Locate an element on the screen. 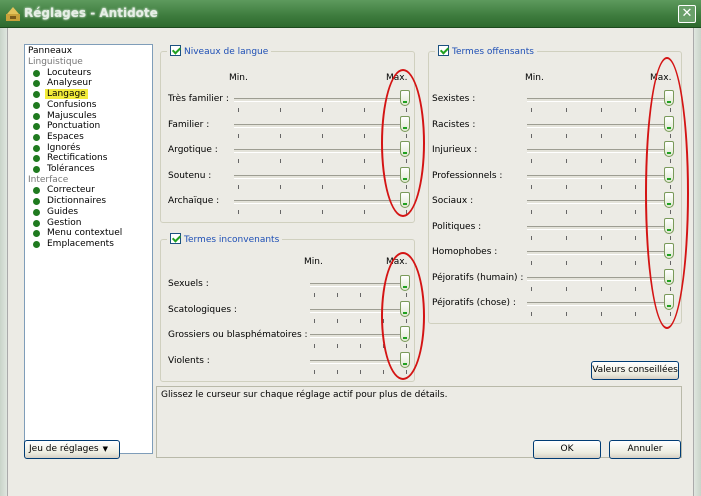 This screenshot has height=496, width=701. niveaux-row-label: Argotique : is located at coordinates (193, 150).